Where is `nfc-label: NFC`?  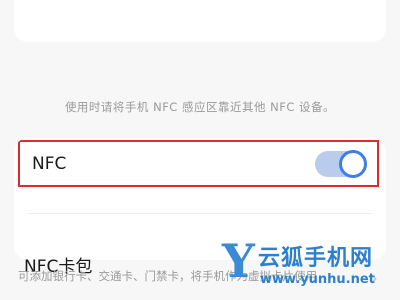 nfc-label: NFC is located at coordinates (49, 163).